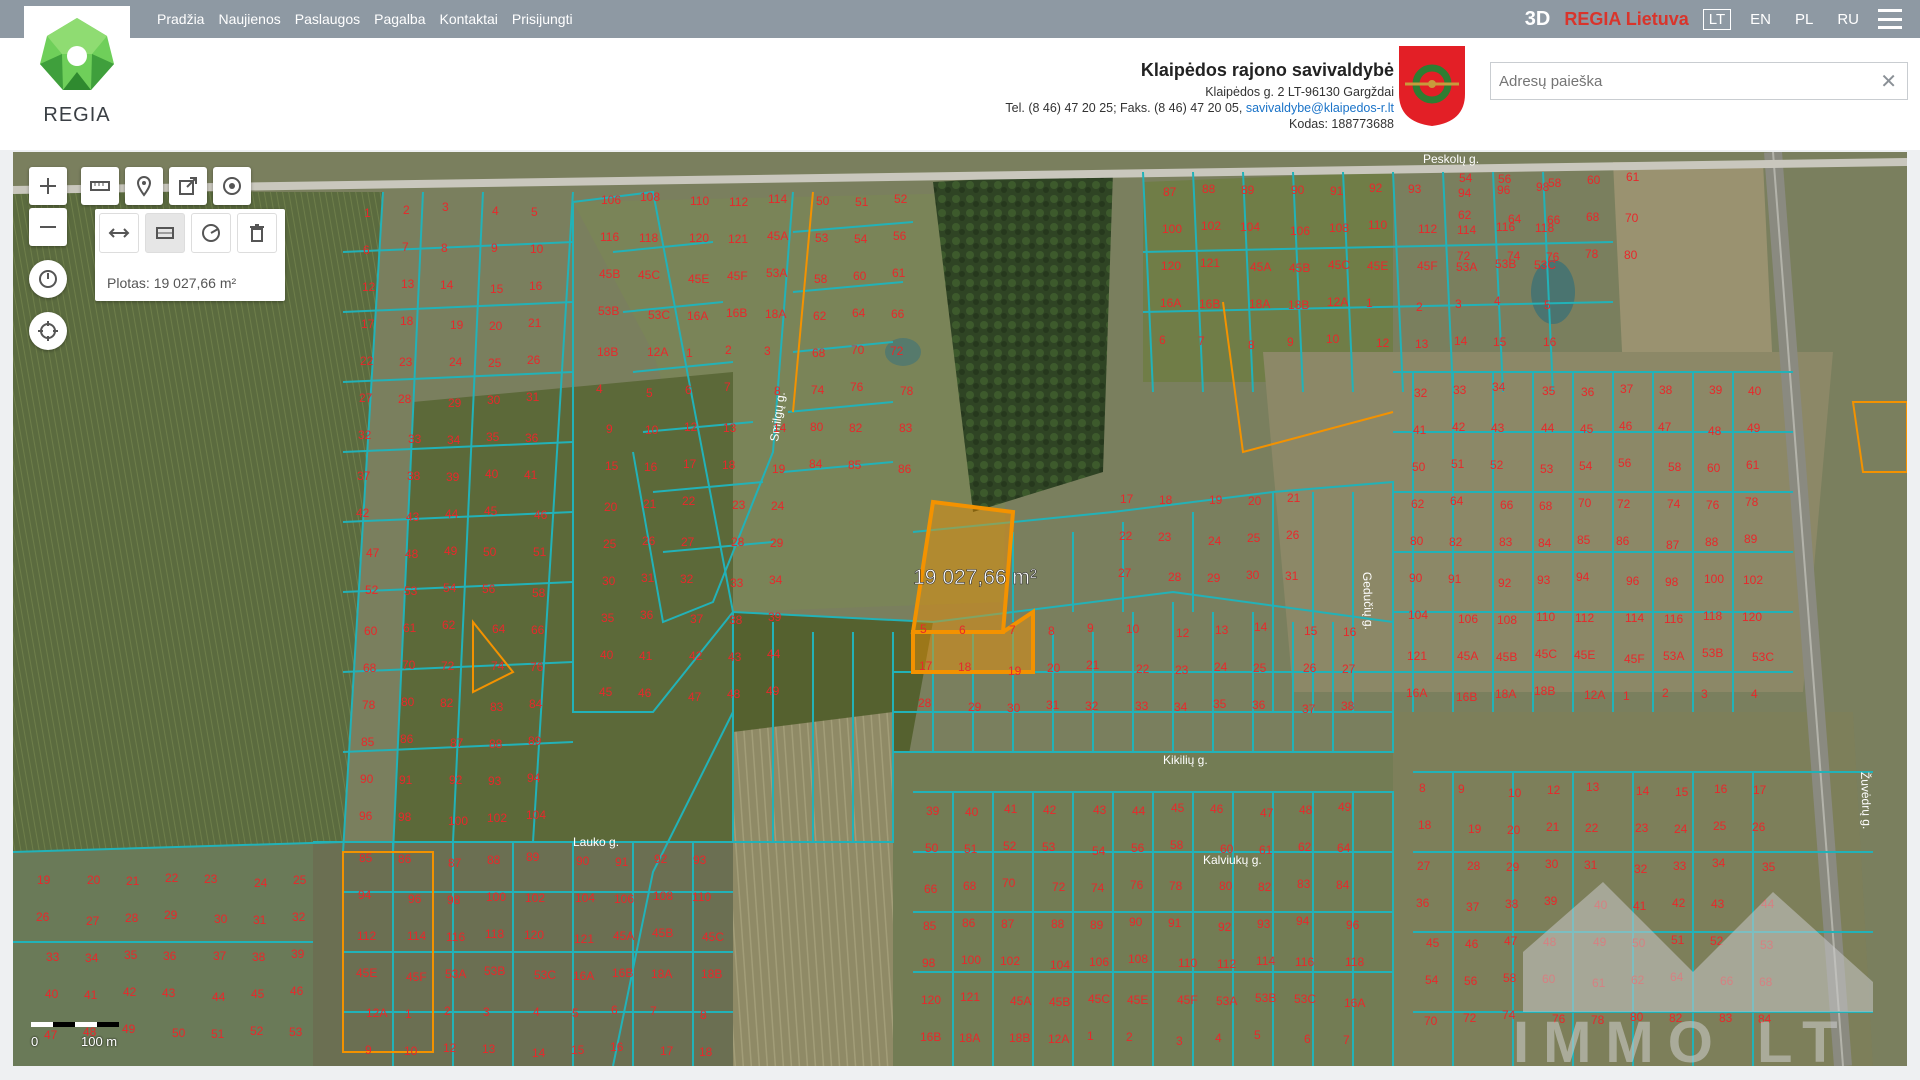 This screenshot has width=1920, height=1080. I want to click on parcel-number: 89, so click(533, 857).